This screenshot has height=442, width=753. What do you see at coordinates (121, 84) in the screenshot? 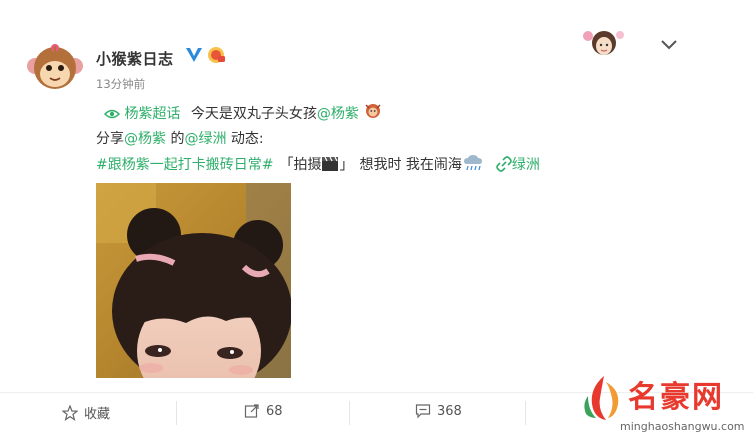
I see `post-time: 13分钟前` at bounding box center [121, 84].